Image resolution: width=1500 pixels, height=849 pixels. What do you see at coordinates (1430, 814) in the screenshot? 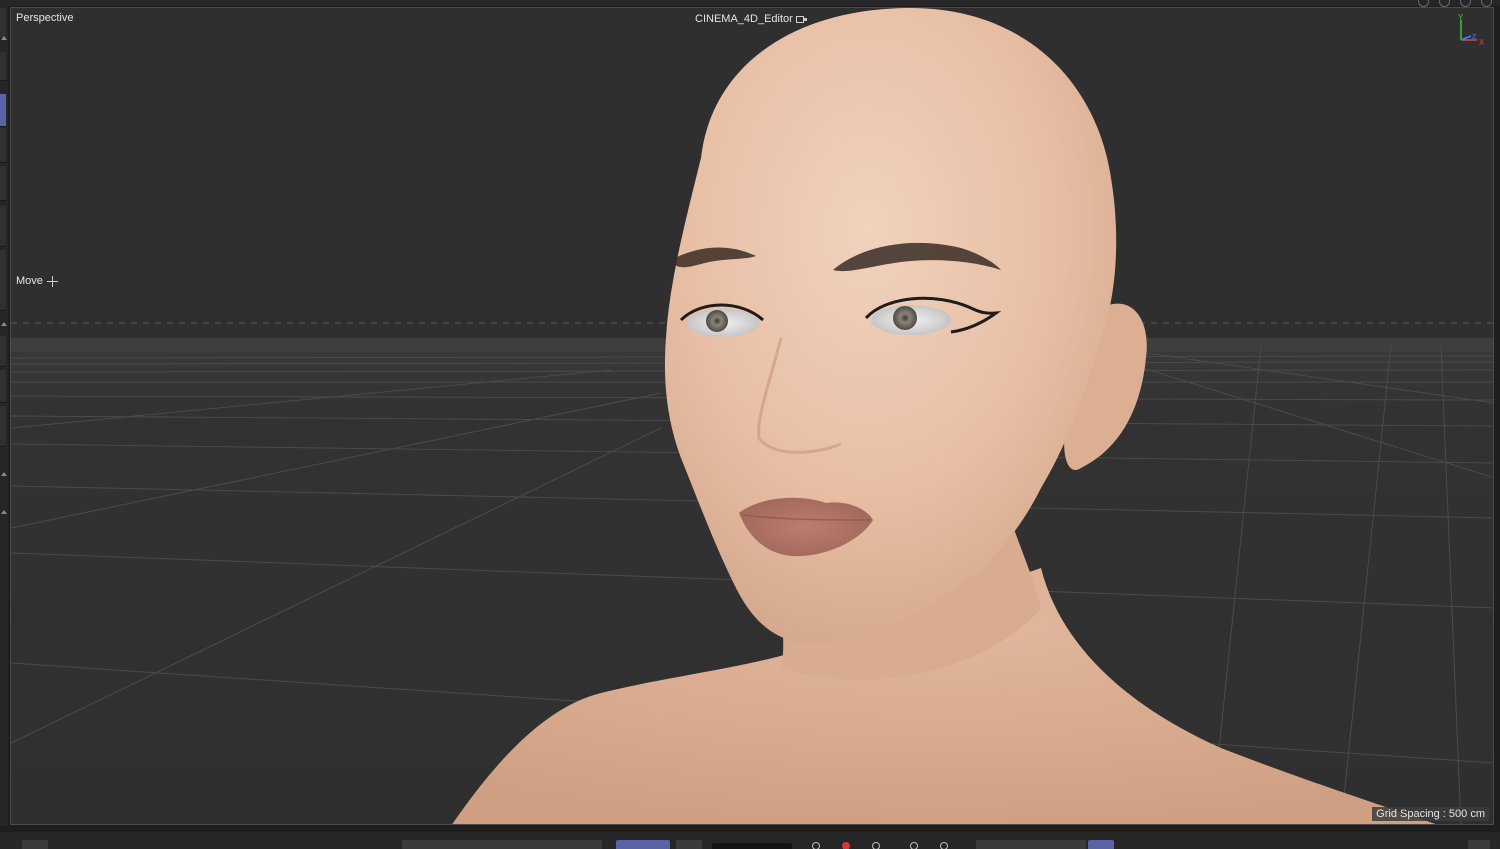
I see `grid-spacing-readout: Grid Spacing : 500 cm` at bounding box center [1430, 814].